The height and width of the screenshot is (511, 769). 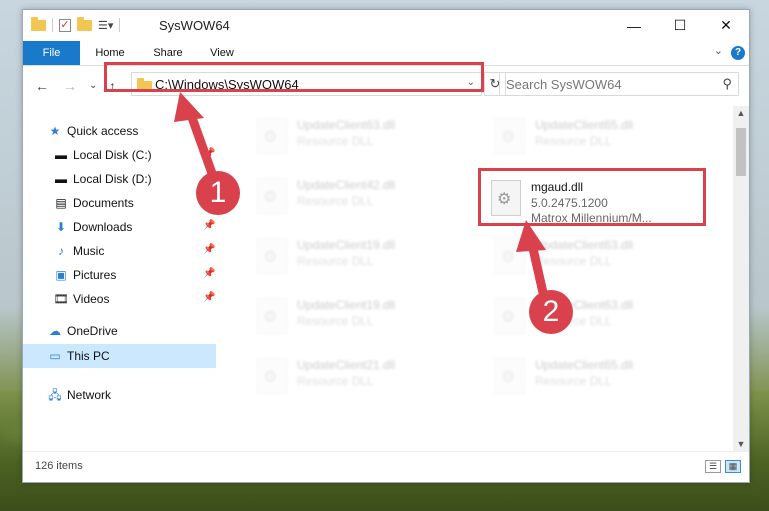 I want to click on title-bar: ✓ ☰▾ SysWOW64 — ☐ ✕, so click(x=386, y=25).